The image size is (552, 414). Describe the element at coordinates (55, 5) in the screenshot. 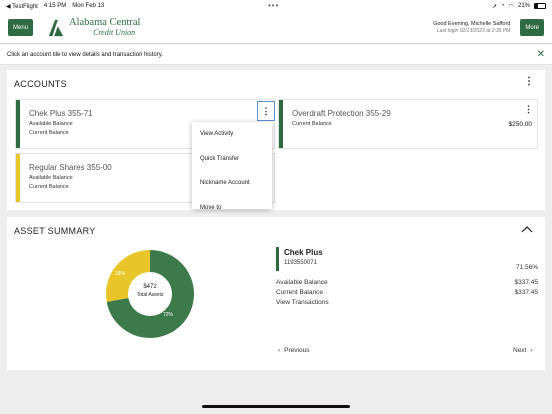

I see `status-time: 4:15 PM` at that location.